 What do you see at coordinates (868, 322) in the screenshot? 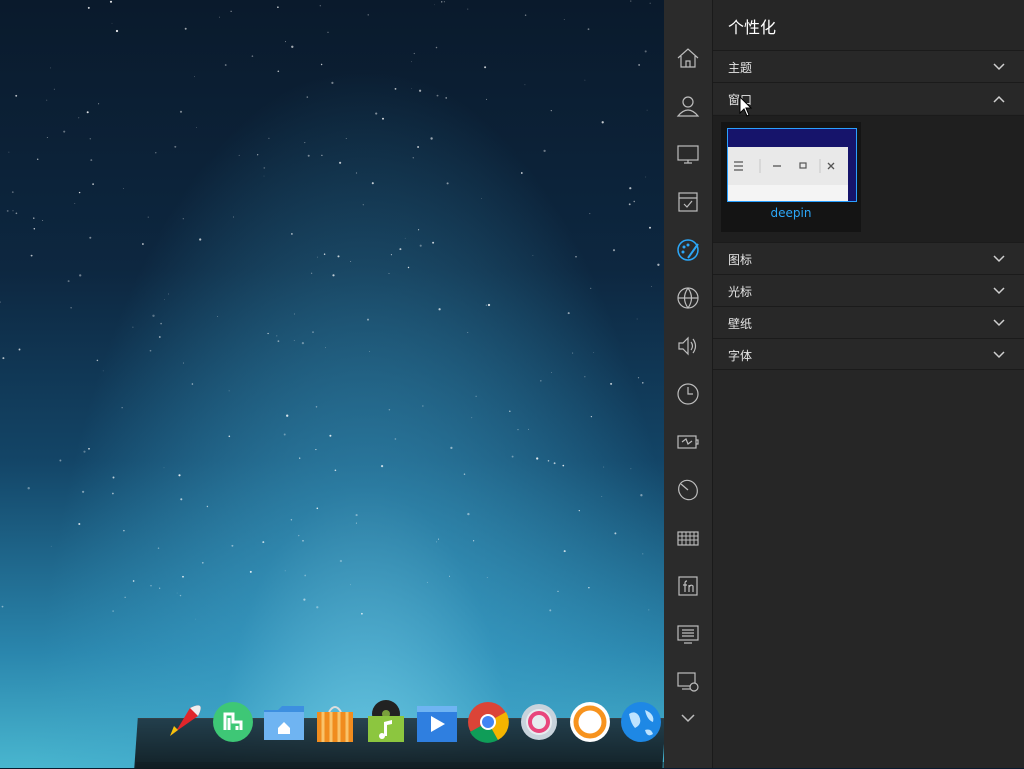
I see `section-wallpaper: 壁纸` at bounding box center [868, 322].